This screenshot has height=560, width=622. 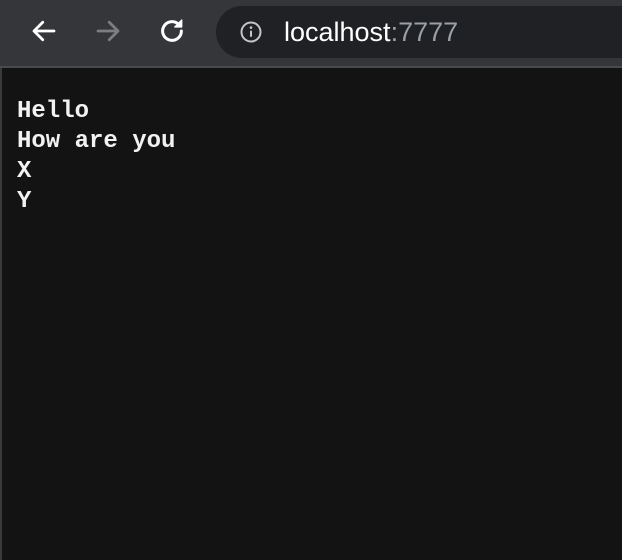 I want to click on browser-toolbar: localhost:7777, so click(x=311, y=34).